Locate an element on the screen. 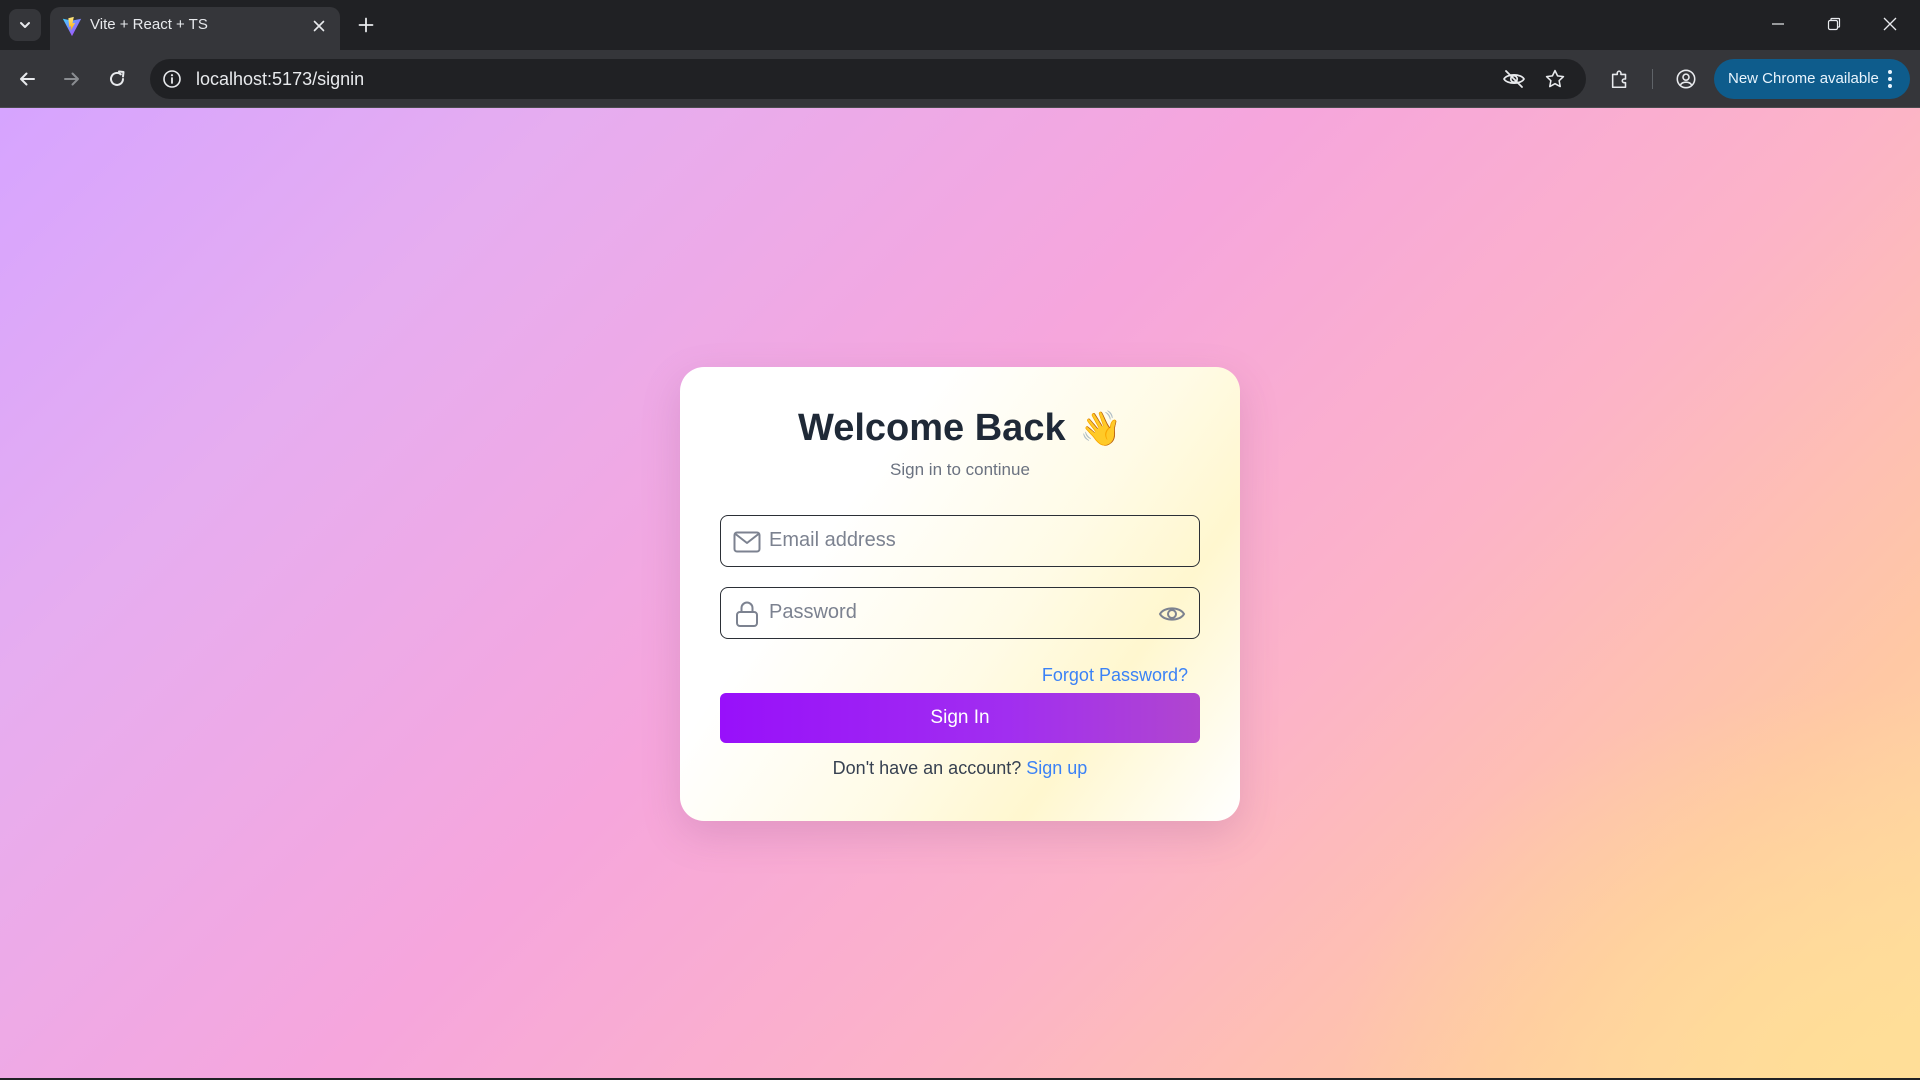  reload-button is located at coordinates (117, 79).